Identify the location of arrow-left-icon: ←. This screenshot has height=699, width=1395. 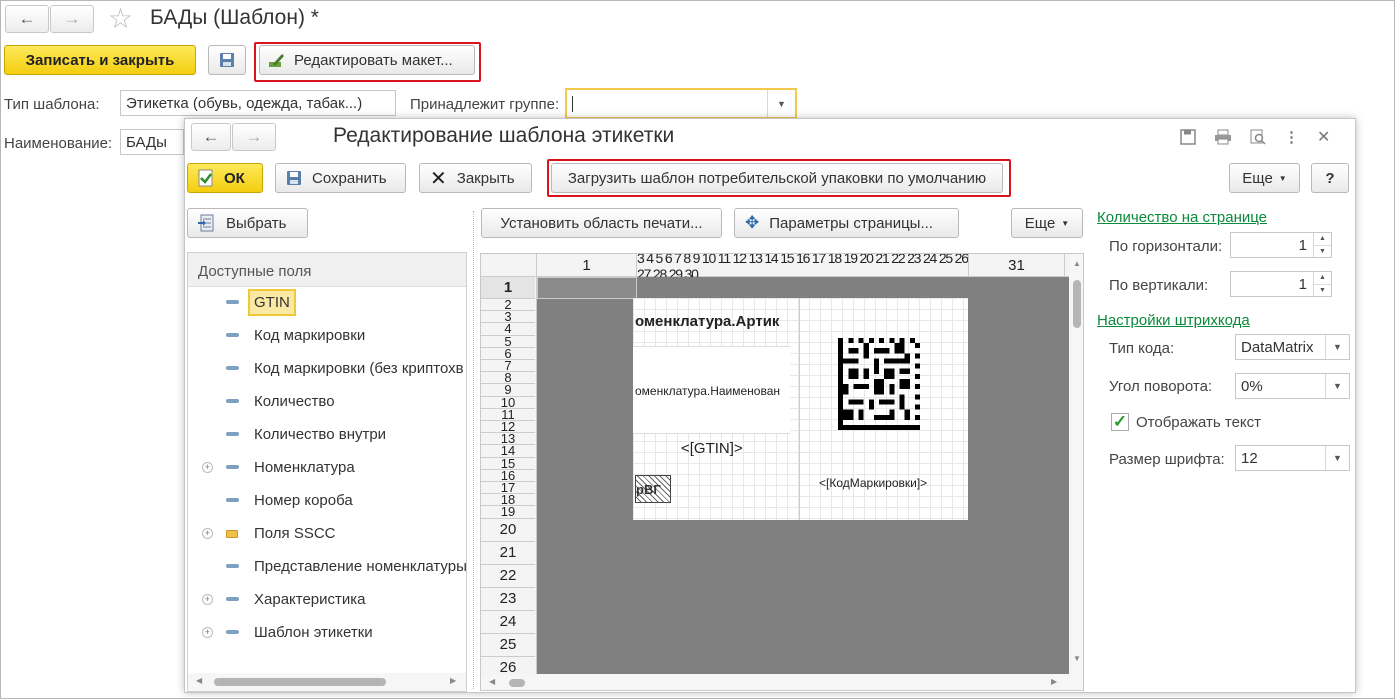
(27, 18).